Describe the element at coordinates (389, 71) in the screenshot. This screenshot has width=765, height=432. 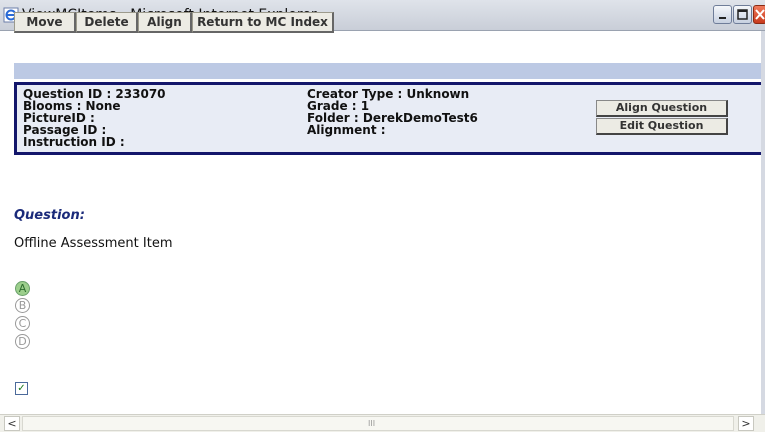
I see `header-divider-bar` at that location.